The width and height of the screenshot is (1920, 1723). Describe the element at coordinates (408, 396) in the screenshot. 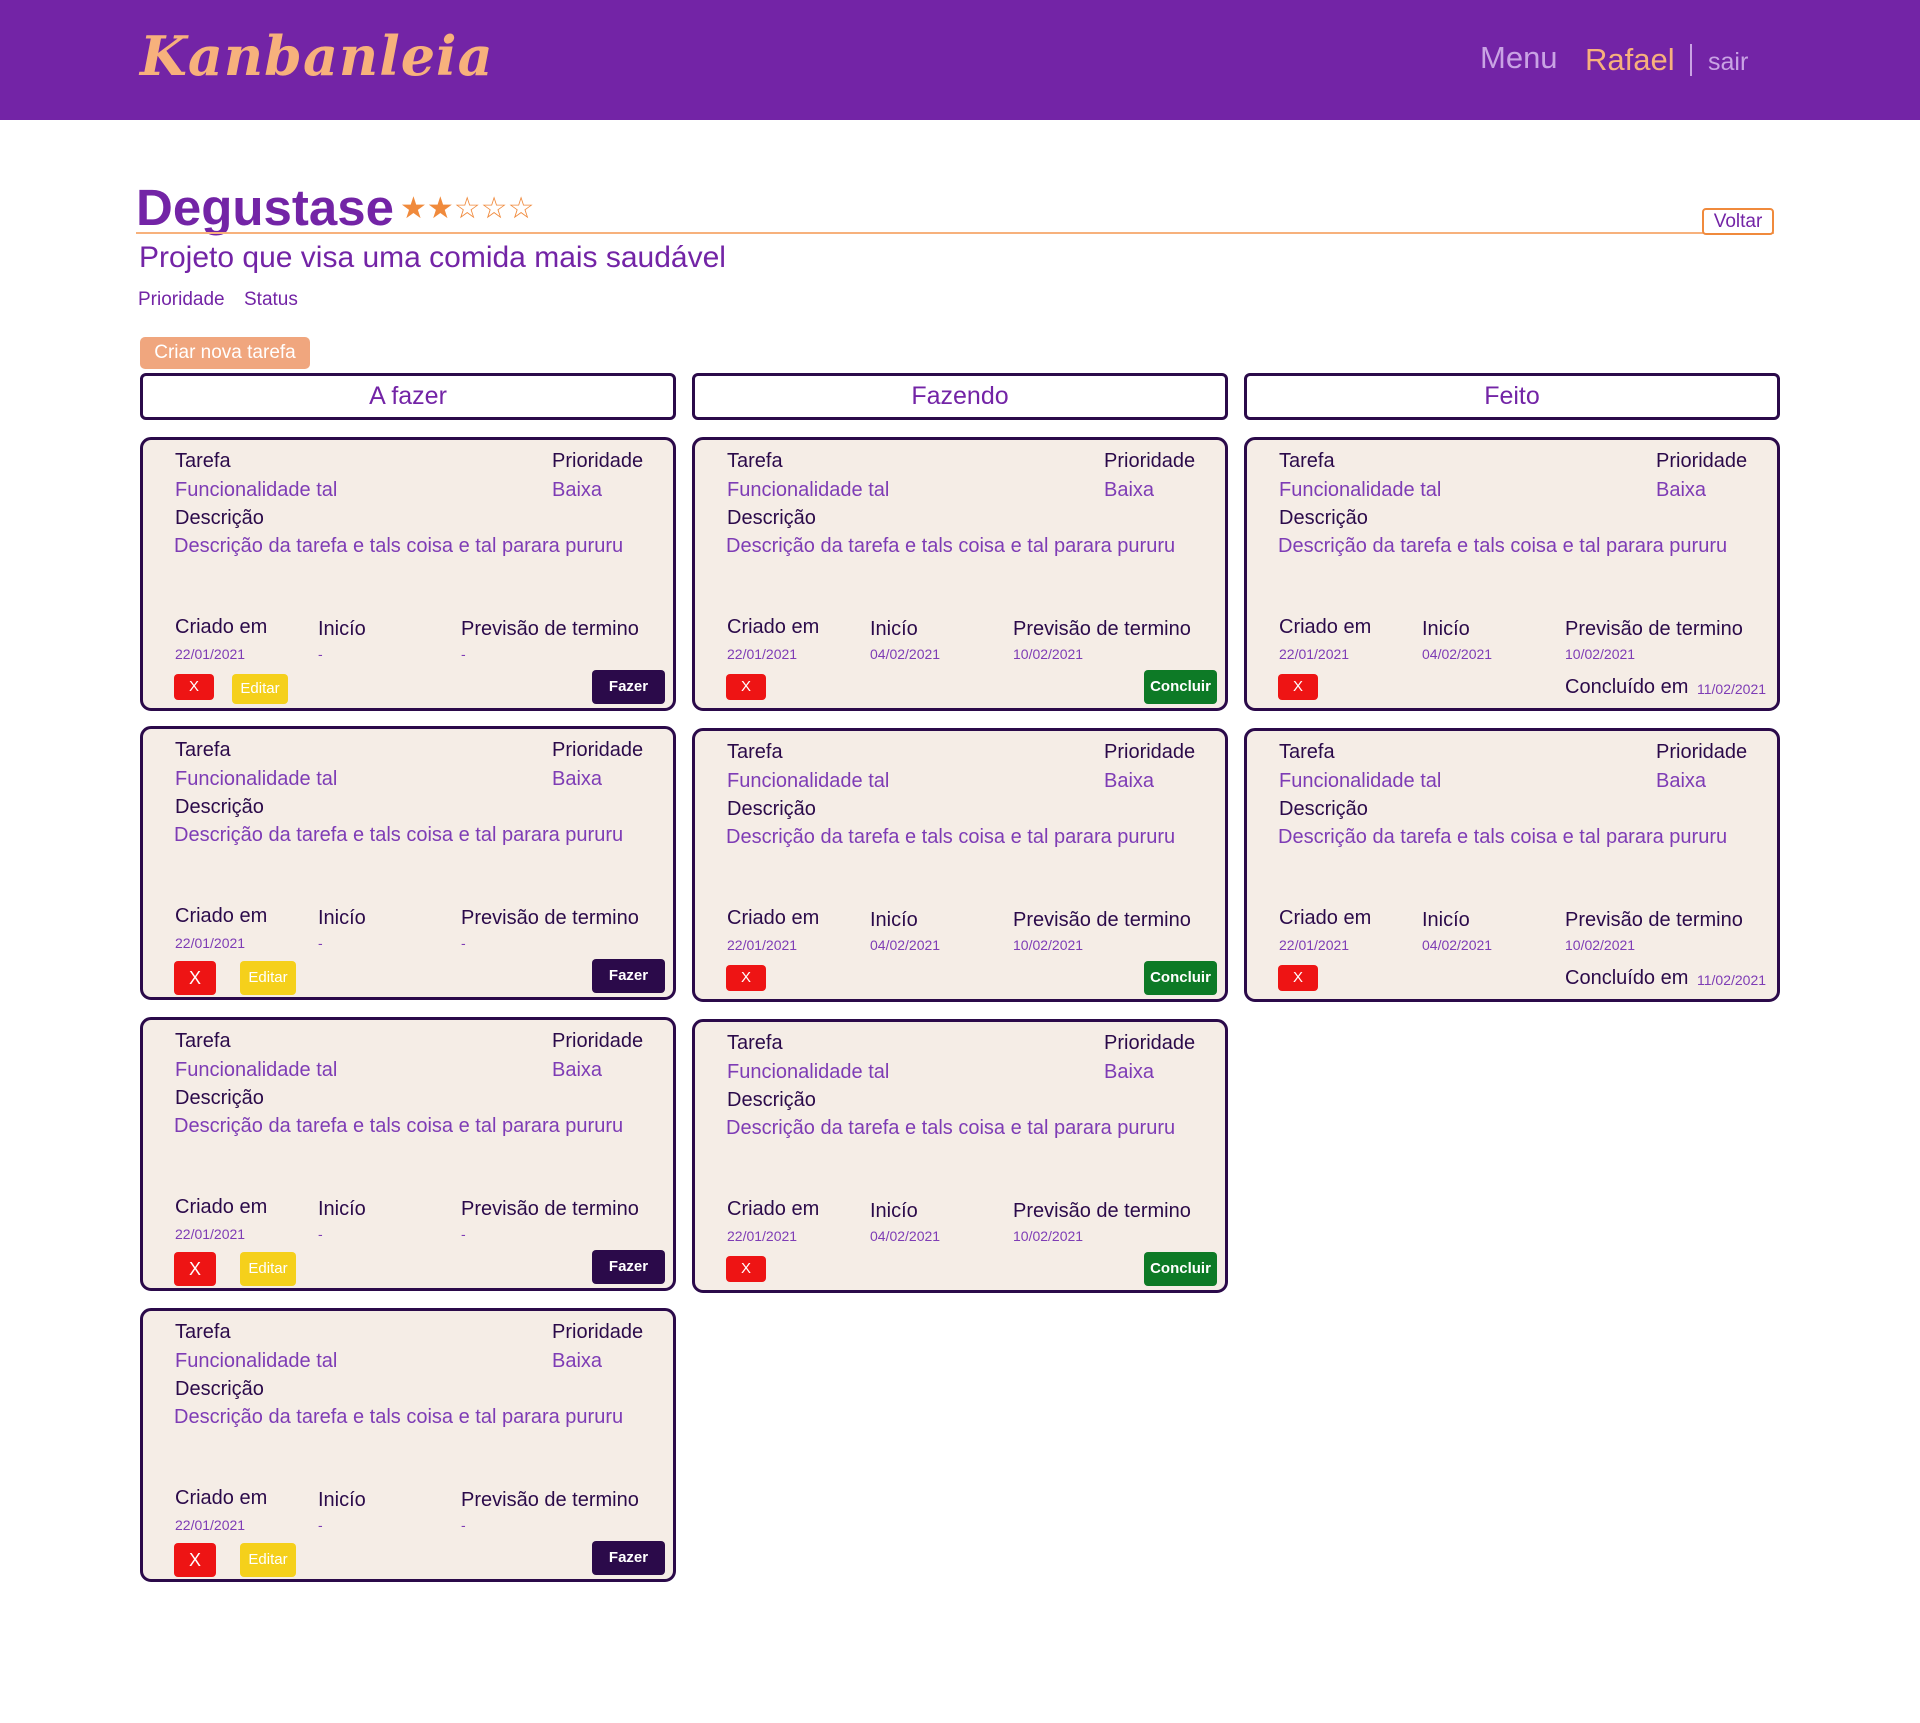

I see `column-header-todo: A fazer` at that location.